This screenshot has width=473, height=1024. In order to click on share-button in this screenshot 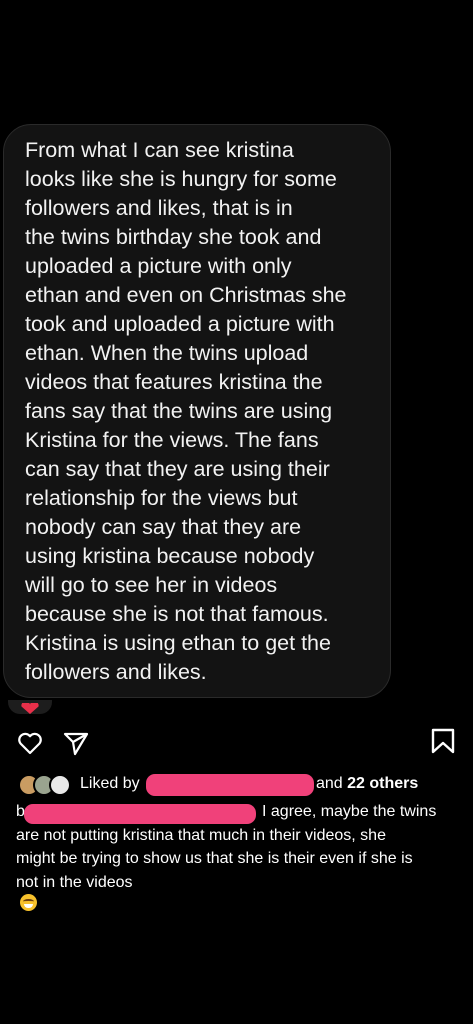, I will do `click(76, 743)`.